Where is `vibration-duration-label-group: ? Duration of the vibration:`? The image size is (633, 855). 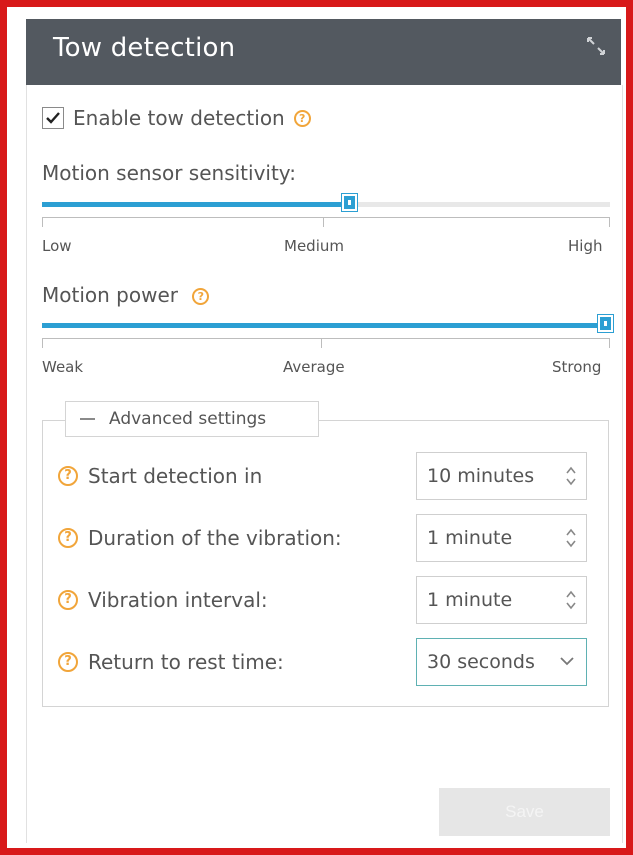 vibration-duration-label-group: ? Duration of the vibration: is located at coordinates (200, 538).